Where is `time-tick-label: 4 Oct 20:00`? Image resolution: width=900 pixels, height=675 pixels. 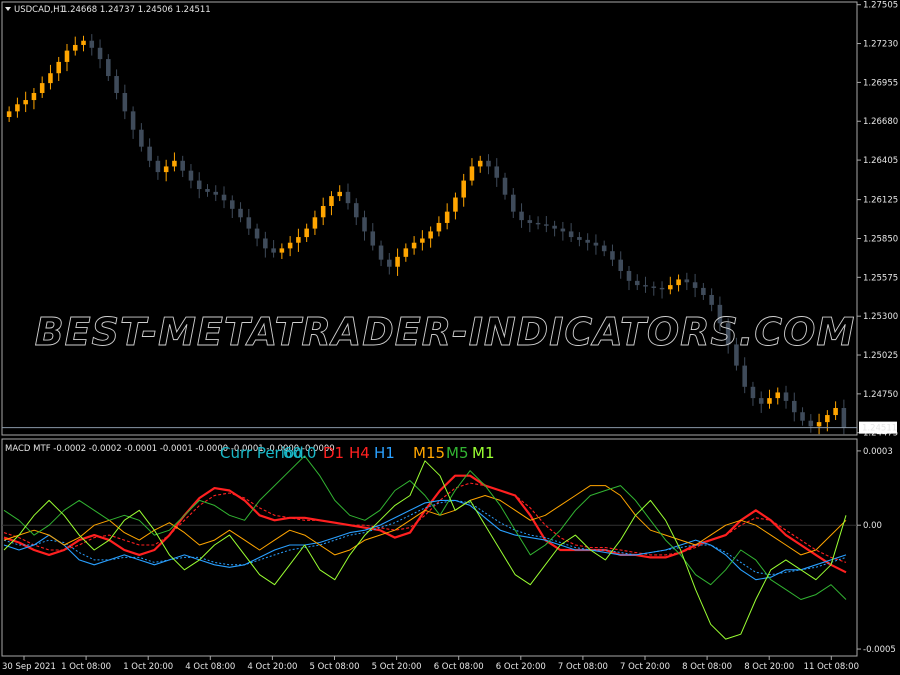
time-tick-label: 4 Oct 20:00 is located at coordinates (272, 667).